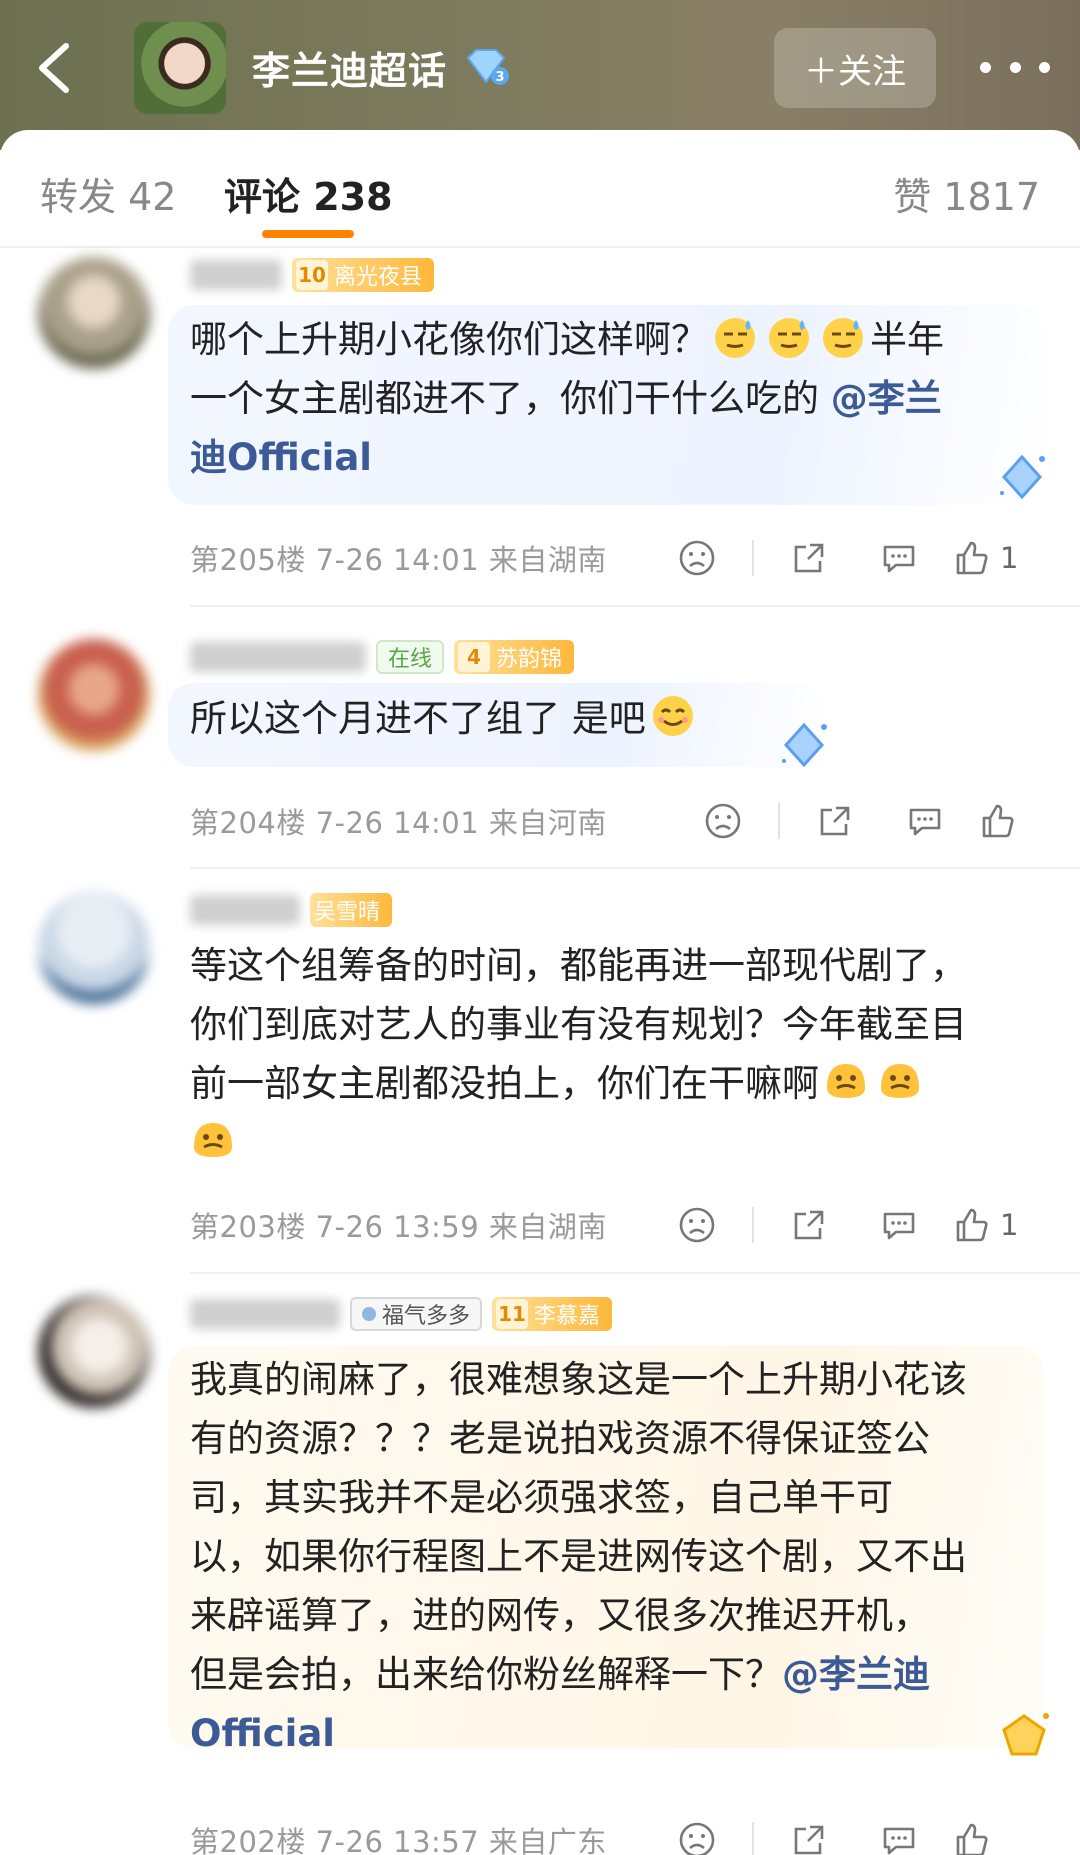 This screenshot has height=1855, width=1080. Describe the element at coordinates (308, 193) in the screenshot. I see `tab-comment: 评论 238` at that location.